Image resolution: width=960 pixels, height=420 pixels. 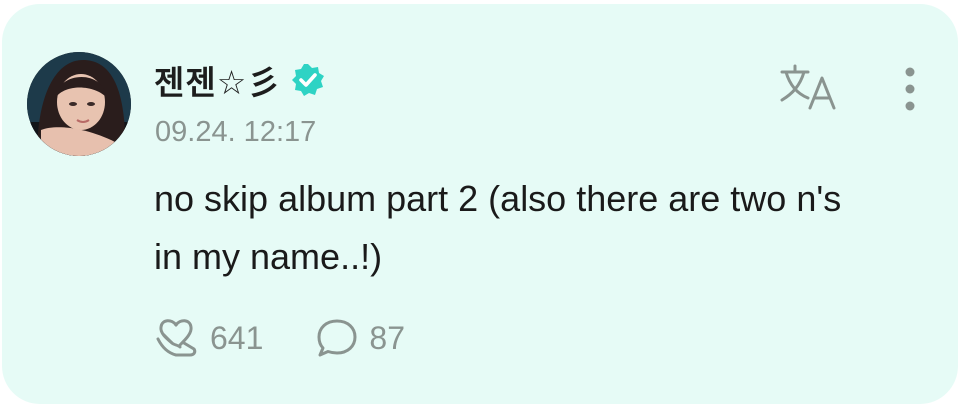 I want to click on avatar, so click(x=79, y=104).